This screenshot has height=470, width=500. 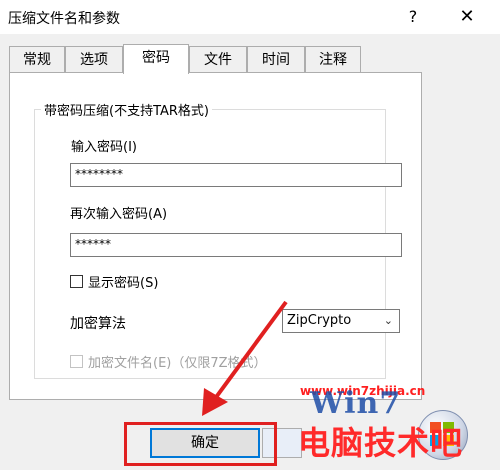 What do you see at coordinates (218, 59) in the screenshot?
I see `tab-files: 文件` at bounding box center [218, 59].